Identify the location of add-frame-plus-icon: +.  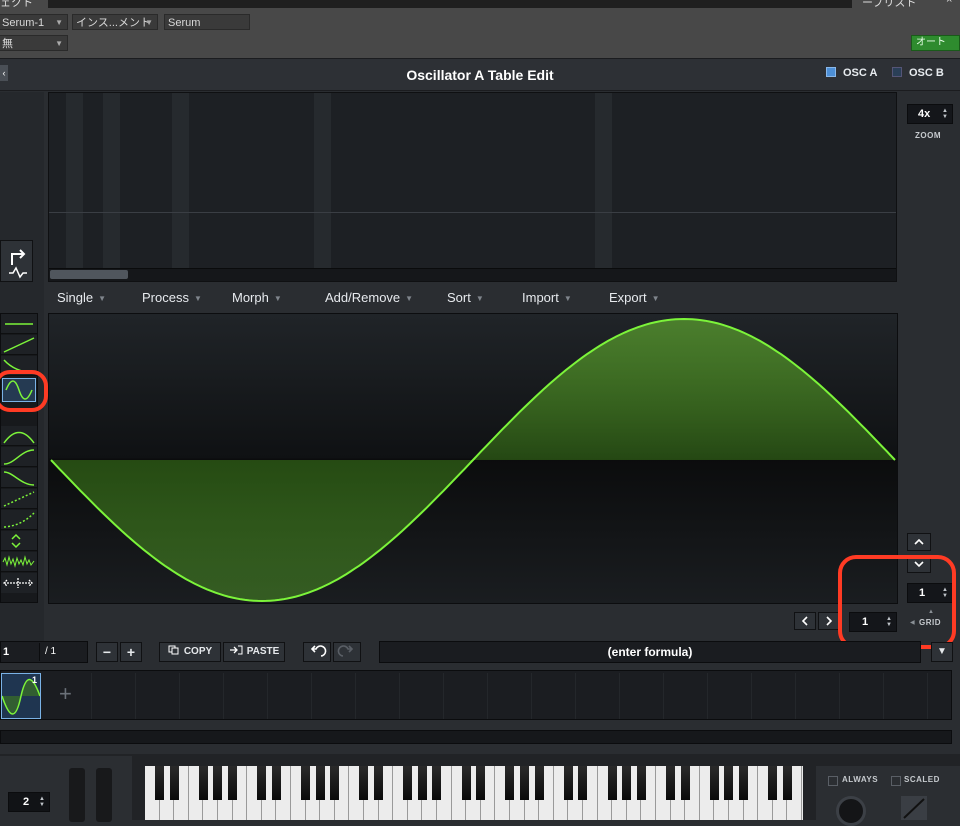
(65, 694).